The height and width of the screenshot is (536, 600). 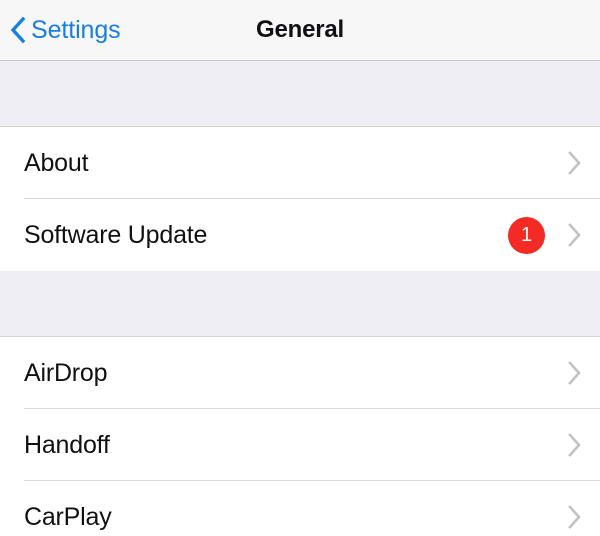 I want to click on status-badge-count: 1, so click(x=526, y=235).